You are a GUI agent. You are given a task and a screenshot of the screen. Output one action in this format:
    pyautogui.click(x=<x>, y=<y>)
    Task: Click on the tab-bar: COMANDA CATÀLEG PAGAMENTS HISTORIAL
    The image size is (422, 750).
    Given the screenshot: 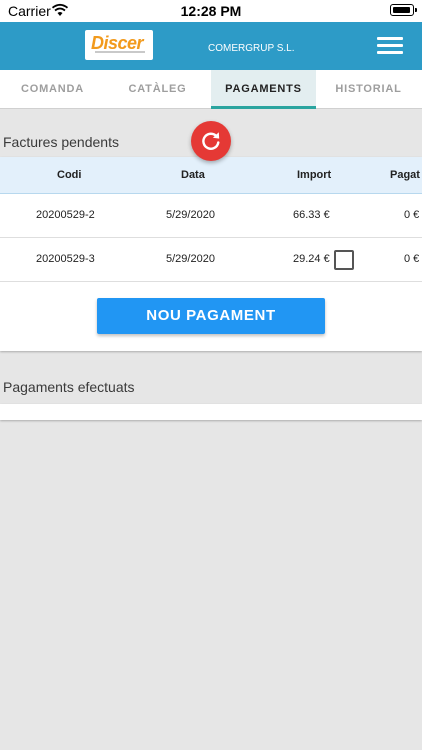 What is the action you would take?
    pyautogui.click(x=211, y=89)
    